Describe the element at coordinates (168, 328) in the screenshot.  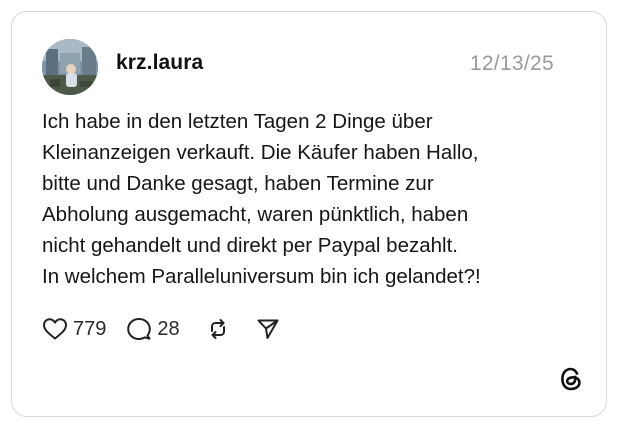
I see `reply-count: 28` at that location.